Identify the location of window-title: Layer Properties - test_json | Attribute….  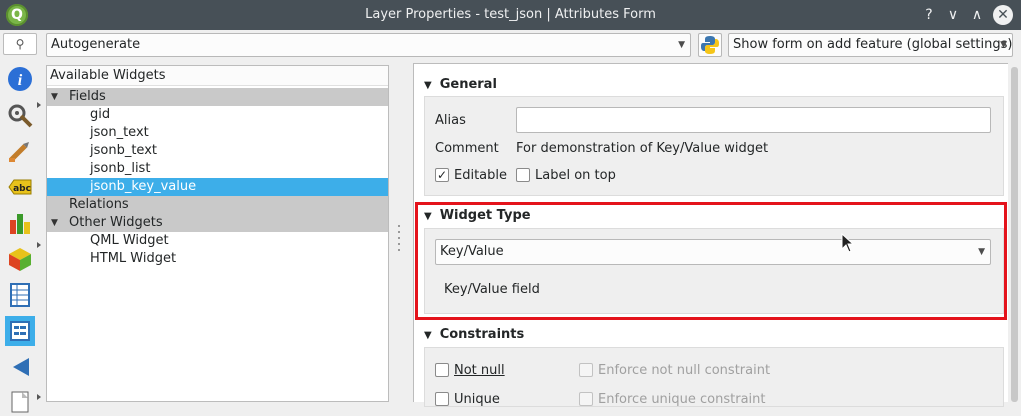
(510, 14).